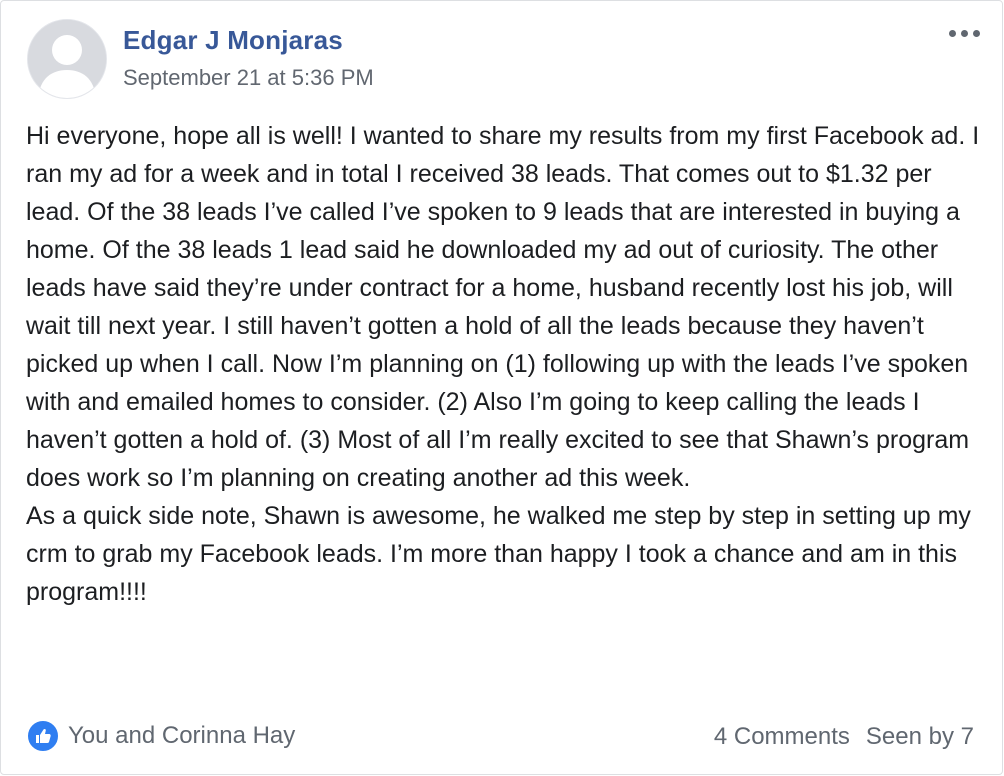 This screenshot has height=776, width=1004. I want to click on post-footer: You and Corinna Hay 4 Comments Seen by 7, so click(501, 740).